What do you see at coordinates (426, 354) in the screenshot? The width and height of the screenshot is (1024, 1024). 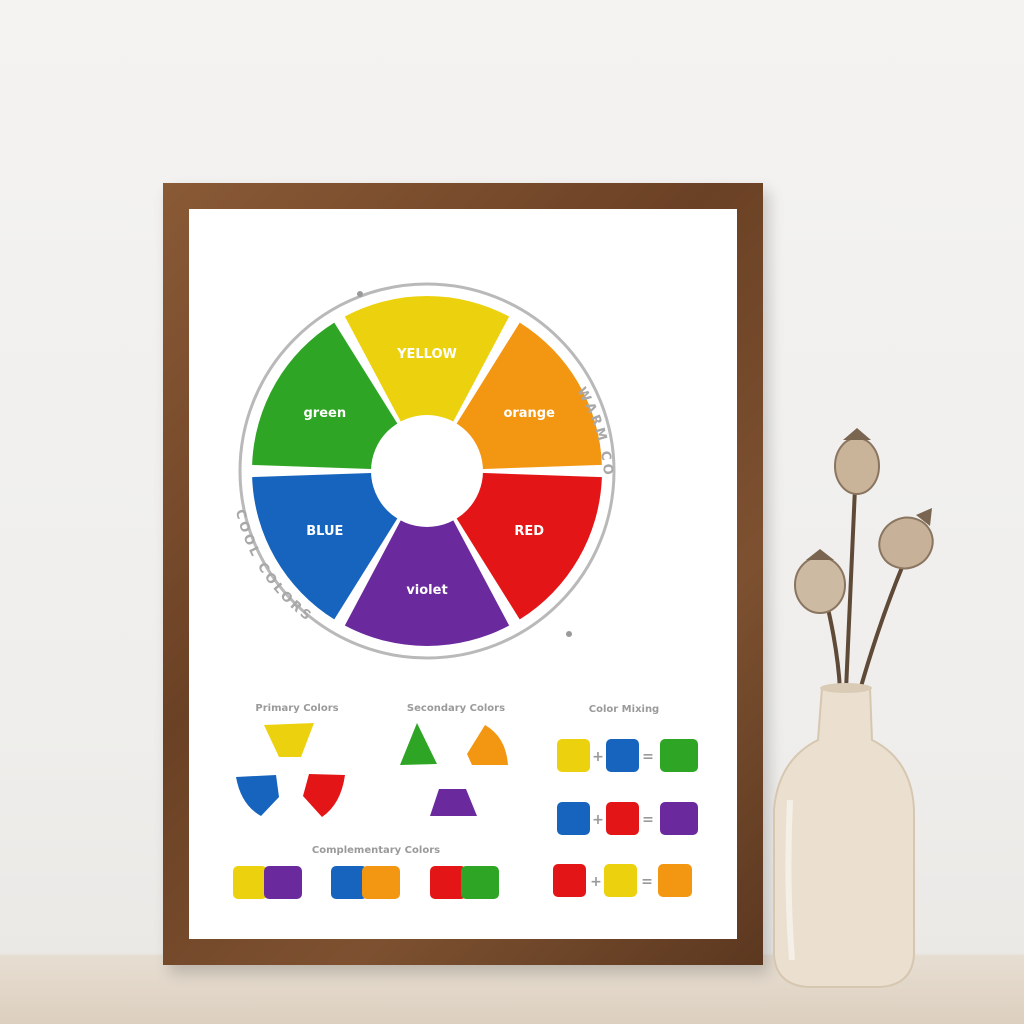 I see `wheel-label-yellow: YELLOW` at bounding box center [426, 354].